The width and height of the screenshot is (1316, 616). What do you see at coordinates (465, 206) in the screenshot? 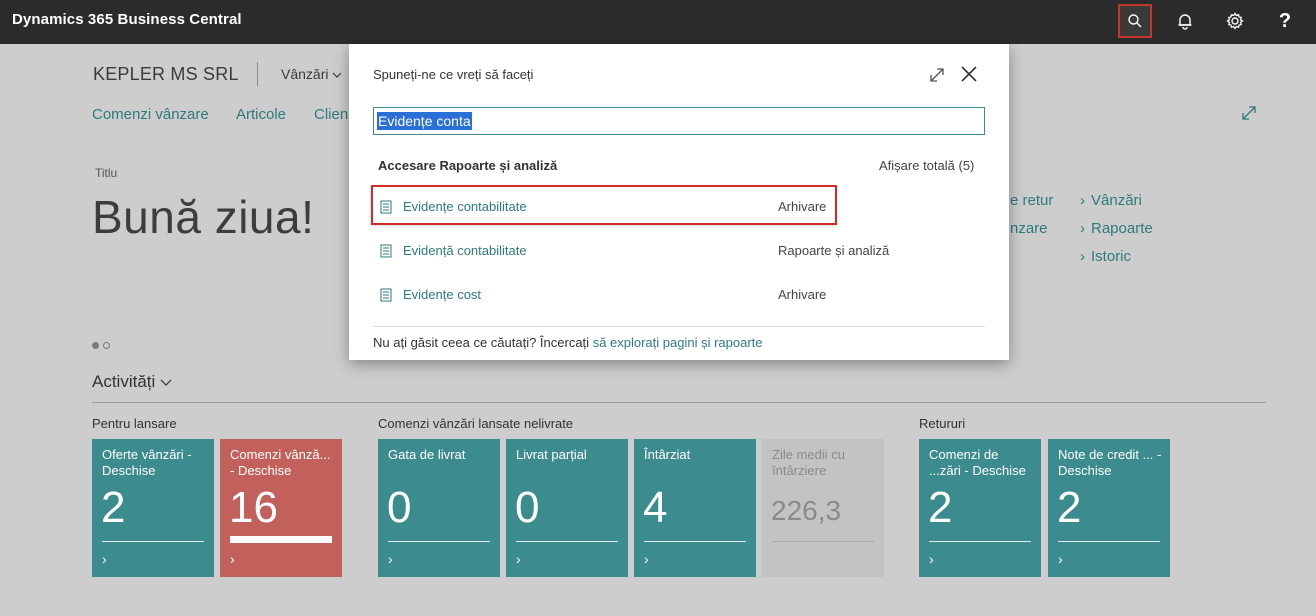
I see `result-name: Evidențe contabilitate` at bounding box center [465, 206].